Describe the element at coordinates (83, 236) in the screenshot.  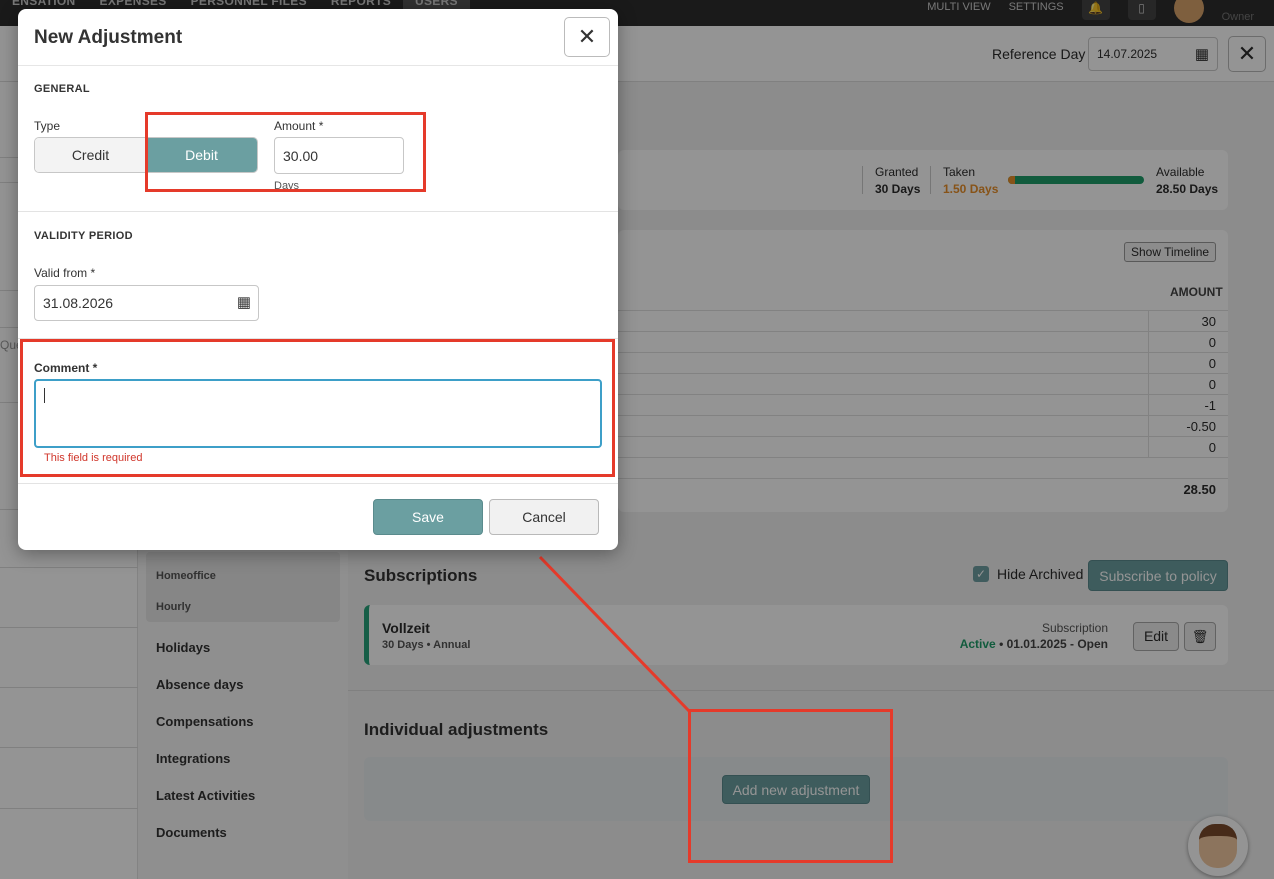
I see `validity-section-title: VALIDITY PERIOD` at that location.